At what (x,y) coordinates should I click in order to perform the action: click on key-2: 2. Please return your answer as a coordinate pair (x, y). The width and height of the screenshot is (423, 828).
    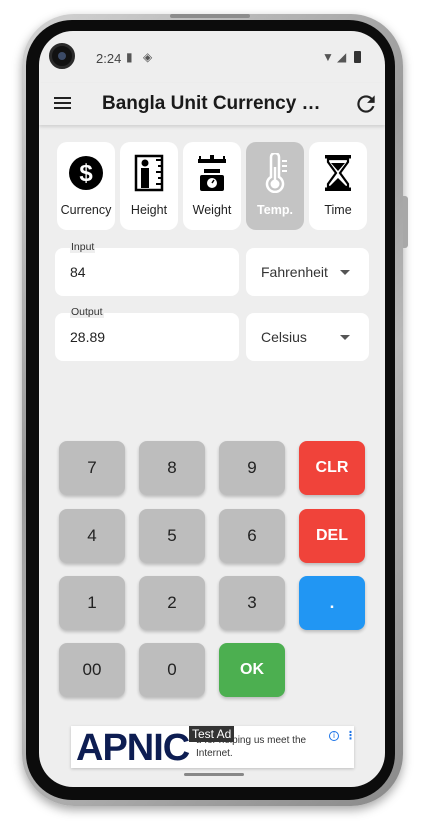
    Looking at the image, I should click on (172, 603).